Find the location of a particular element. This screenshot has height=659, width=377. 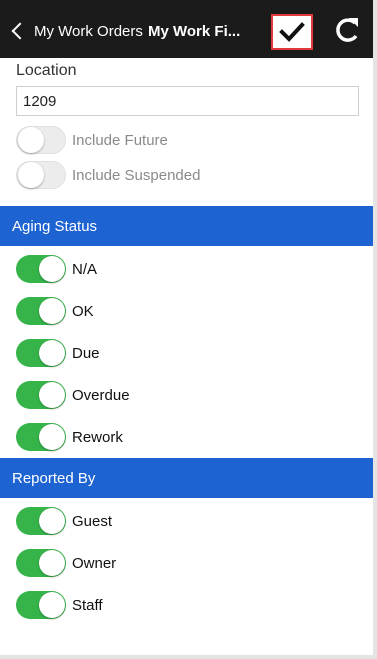

reported-guest-row: Guest is located at coordinates (64, 521).